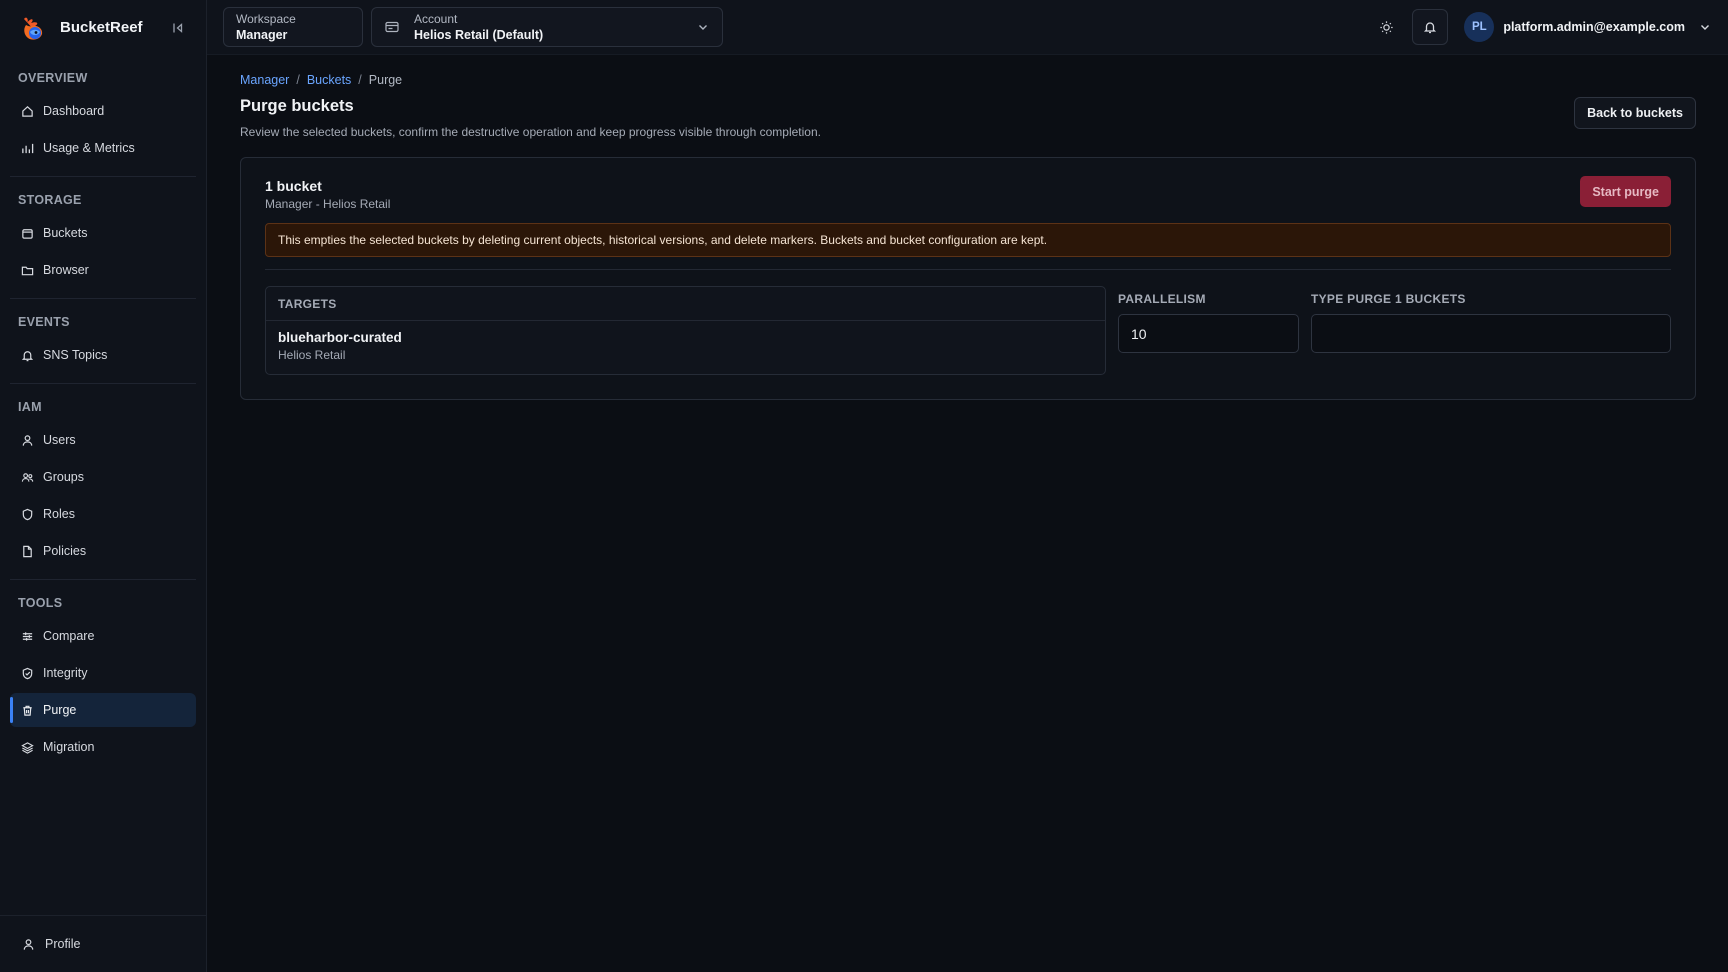 Image resolution: width=1728 pixels, height=972 pixels. I want to click on nav-heading: EVENTS, so click(44, 322).